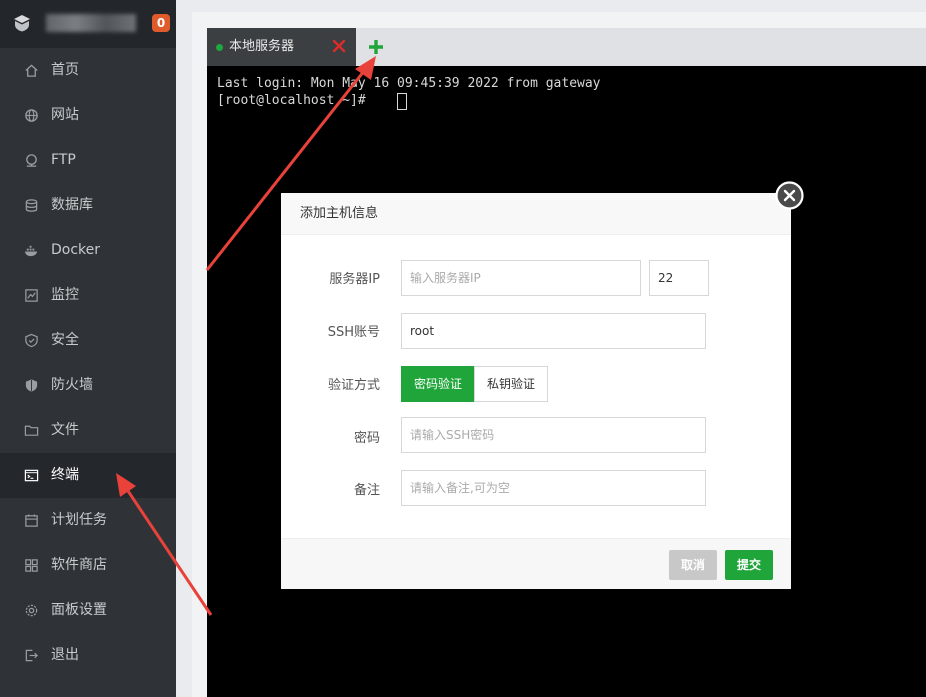 This screenshot has height=697, width=926. Describe the element at coordinates (22, 23) in the screenshot. I see `logo-icon` at that location.